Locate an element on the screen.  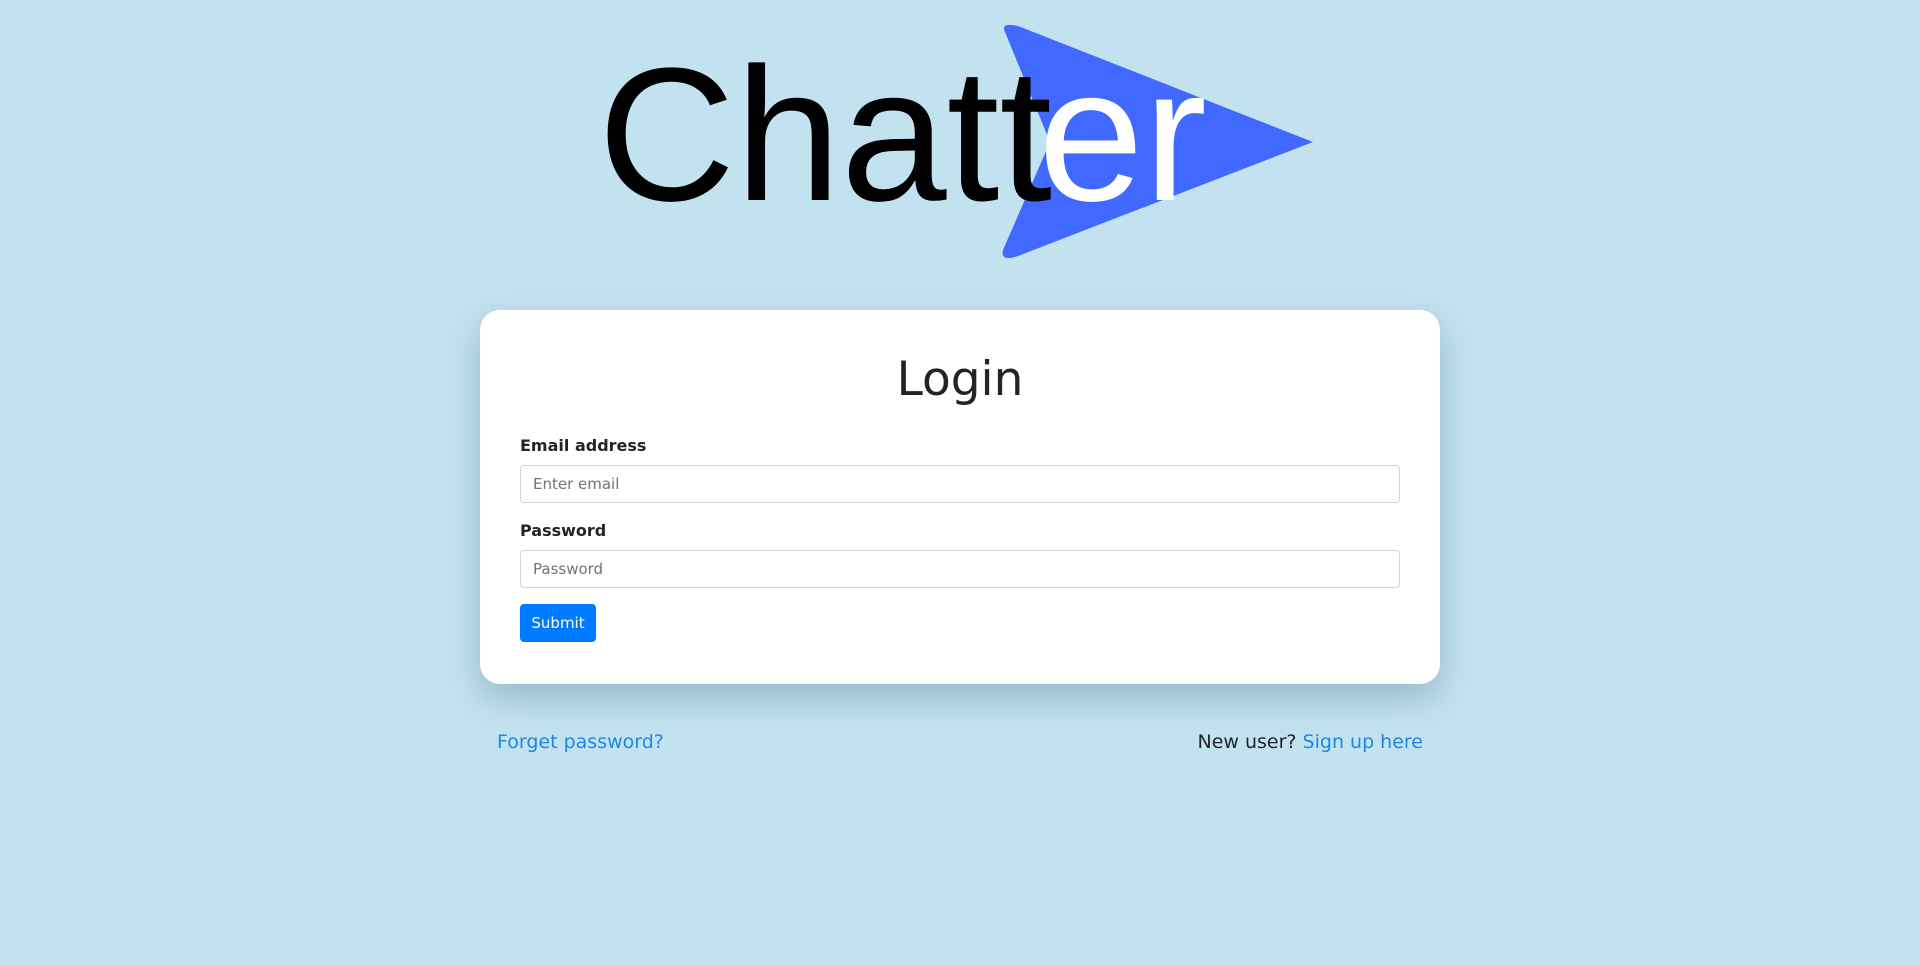
chatter-logo-graphic: Chatt er is located at coordinates (955, 141).